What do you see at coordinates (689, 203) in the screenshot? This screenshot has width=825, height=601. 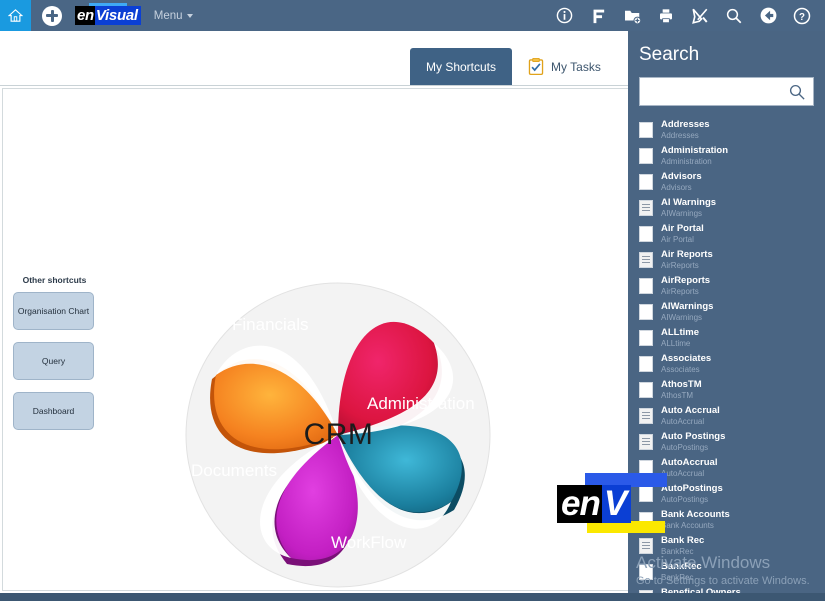 I see `search-result-label: AI Warnings` at bounding box center [689, 203].